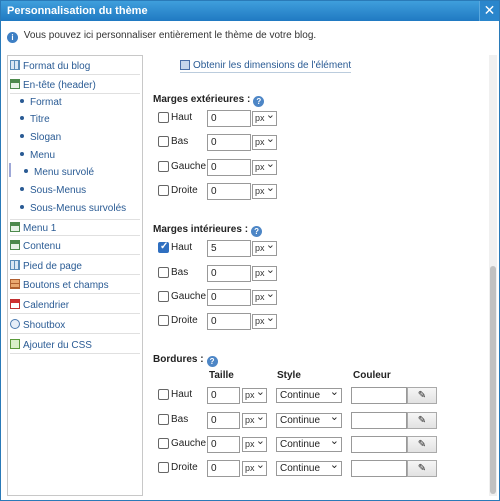 This screenshot has height=501, width=500. Describe the element at coordinates (208, 230) in the screenshot. I see `inner-margins-title: Marges intérieures :?` at that location.